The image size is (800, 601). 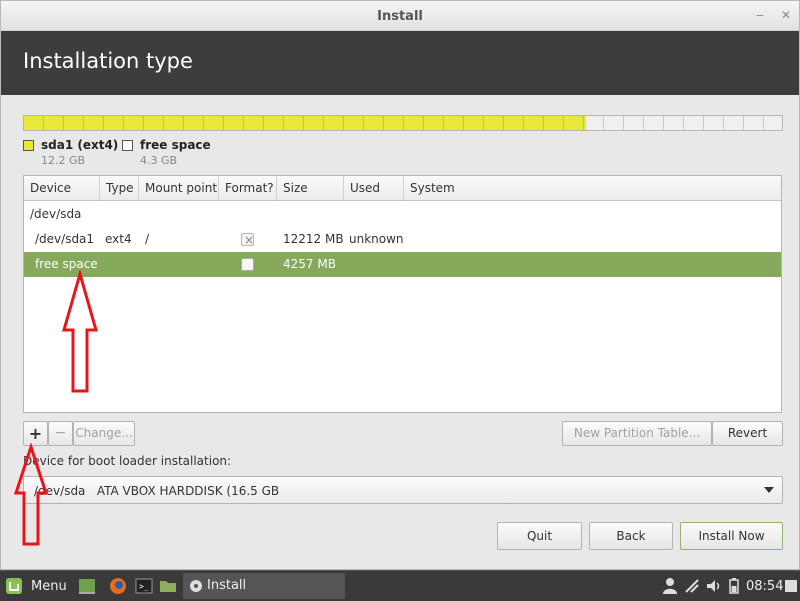 What do you see at coordinates (196, 586) in the screenshot?
I see `disc-icon` at bounding box center [196, 586].